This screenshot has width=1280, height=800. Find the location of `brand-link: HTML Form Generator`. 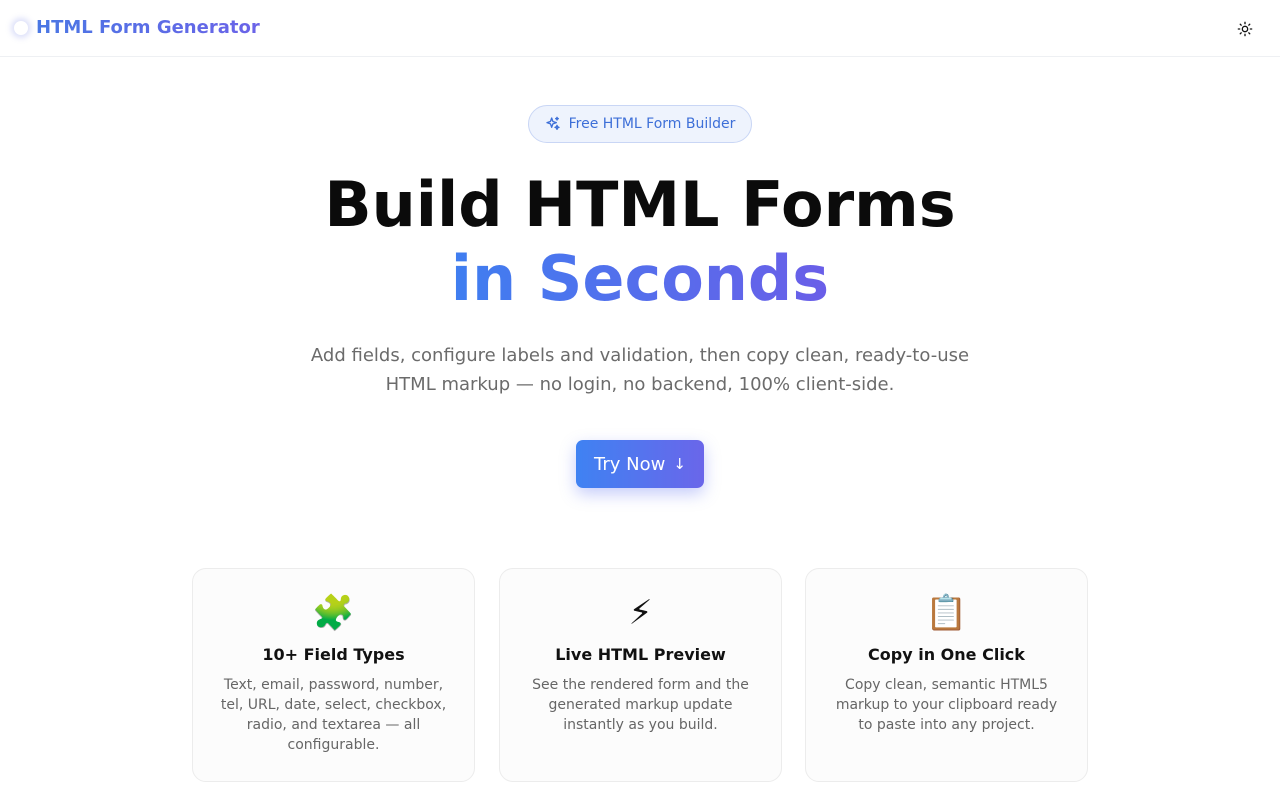

brand-link: HTML Form Generator is located at coordinates (137, 27).